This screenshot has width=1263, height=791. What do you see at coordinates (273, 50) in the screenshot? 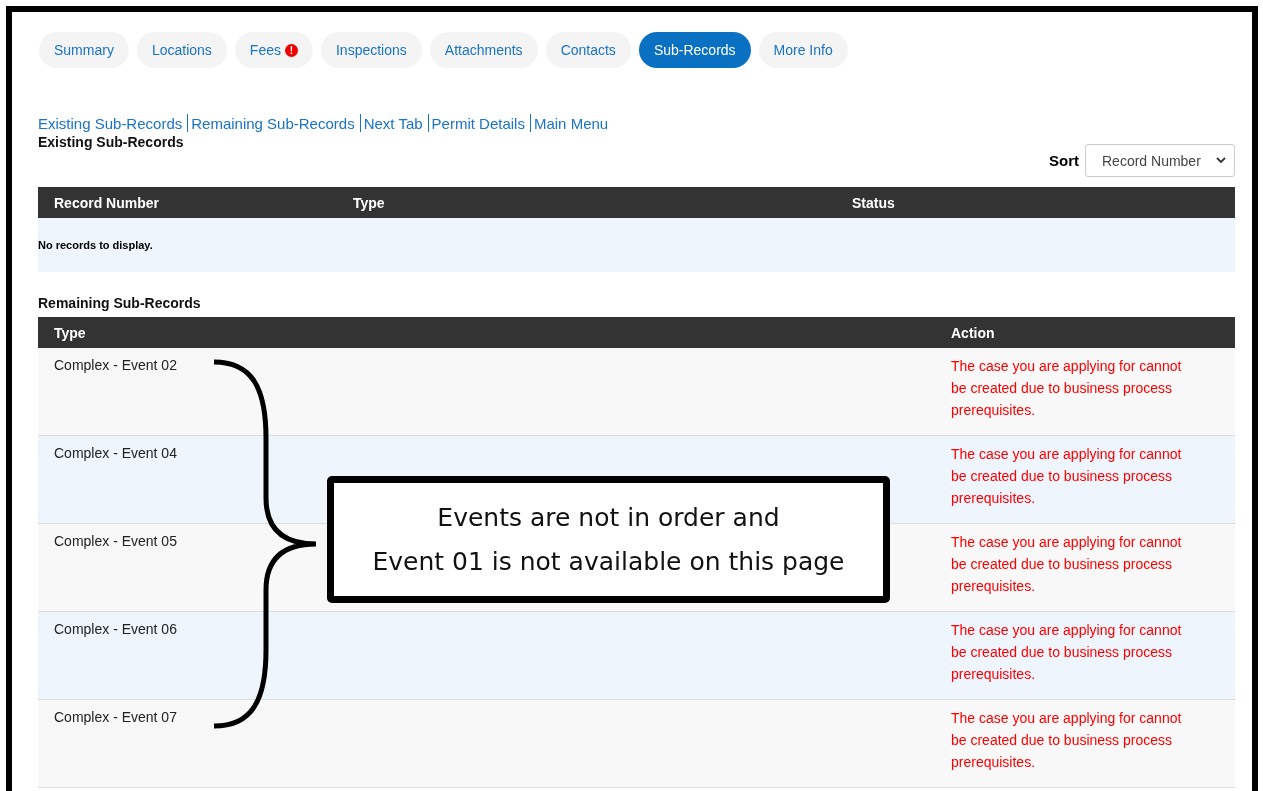
I see `tab: Fees !` at bounding box center [273, 50].